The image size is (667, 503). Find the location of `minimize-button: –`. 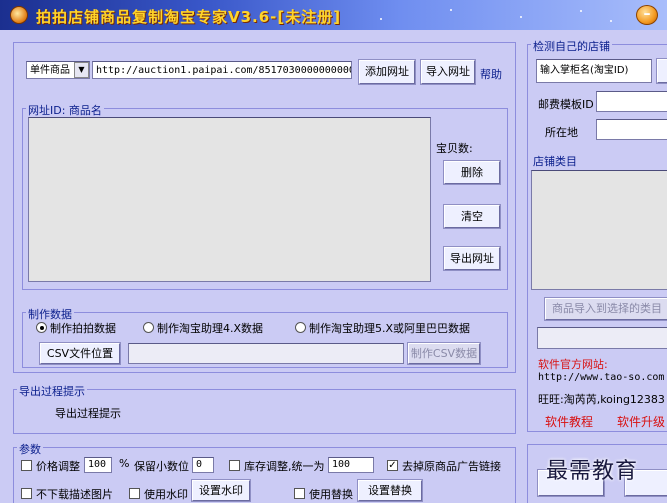

minimize-button: – is located at coordinates (647, 15).